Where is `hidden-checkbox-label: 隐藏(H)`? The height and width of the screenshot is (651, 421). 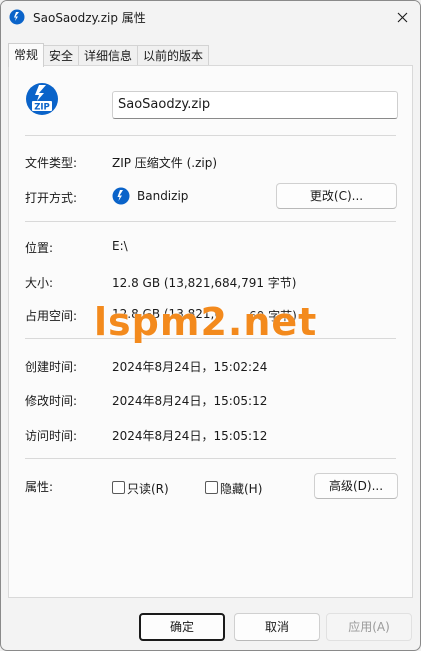 hidden-checkbox-label: 隐藏(H) is located at coordinates (241, 488).